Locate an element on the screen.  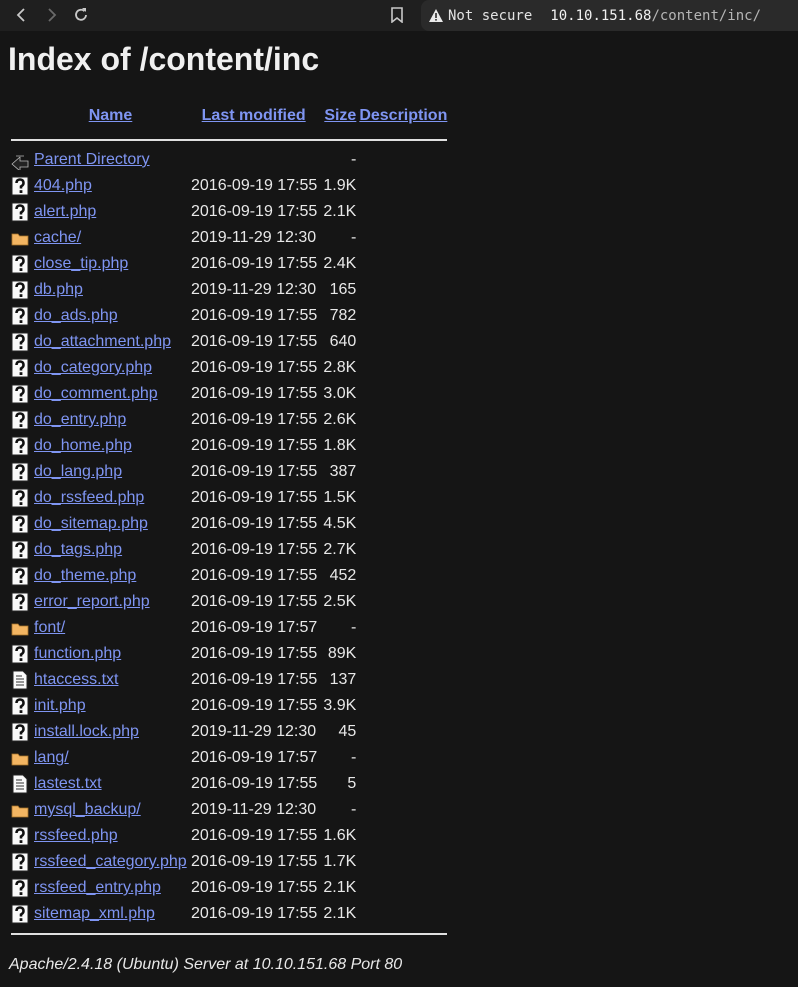
name-cell: do_entry.php is located at coordinates (110, 420).